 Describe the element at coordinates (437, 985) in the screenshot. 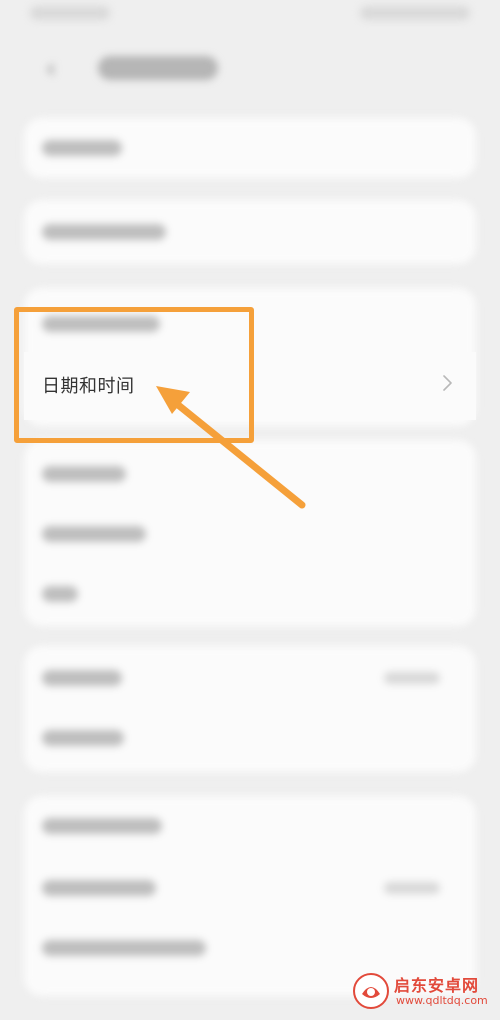

I see `watermark-name: 启东安卓网` at that location.